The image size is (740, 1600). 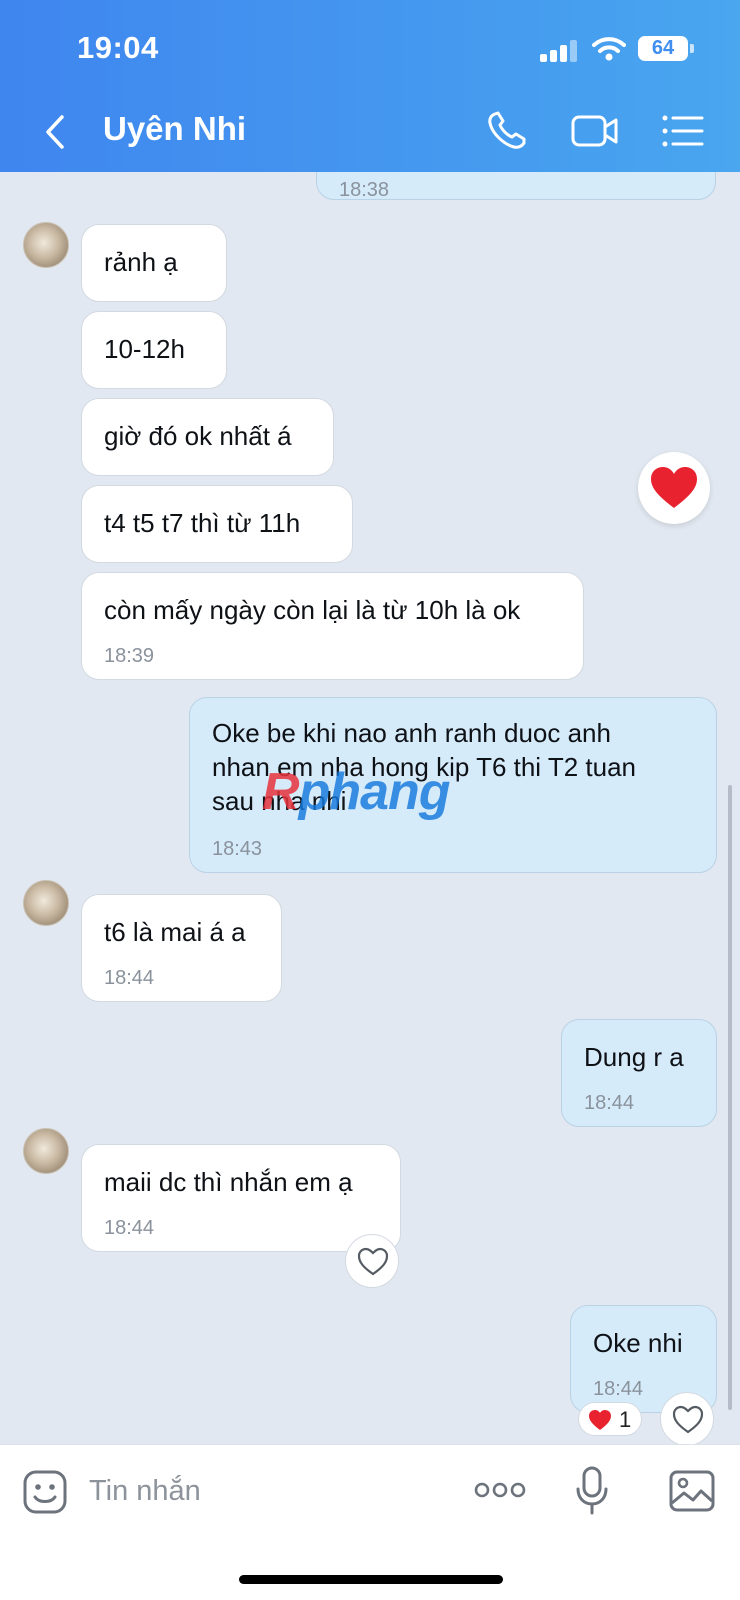 What do you see at coordinates (45, 1492) in the screenshot?
I see `sticker-icon` at bounding box center [45, 1492].